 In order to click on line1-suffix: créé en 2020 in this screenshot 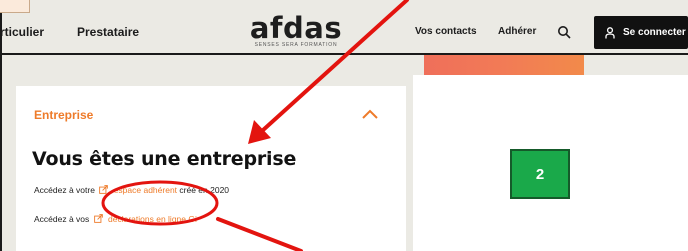, I will do `click(204, 190)`.